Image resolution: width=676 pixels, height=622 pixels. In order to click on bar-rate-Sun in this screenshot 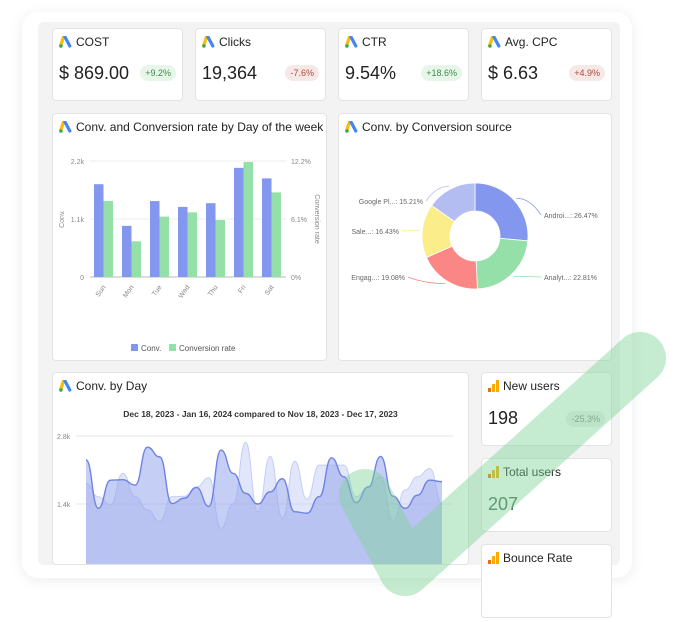, I will do `click(108, 238)`.